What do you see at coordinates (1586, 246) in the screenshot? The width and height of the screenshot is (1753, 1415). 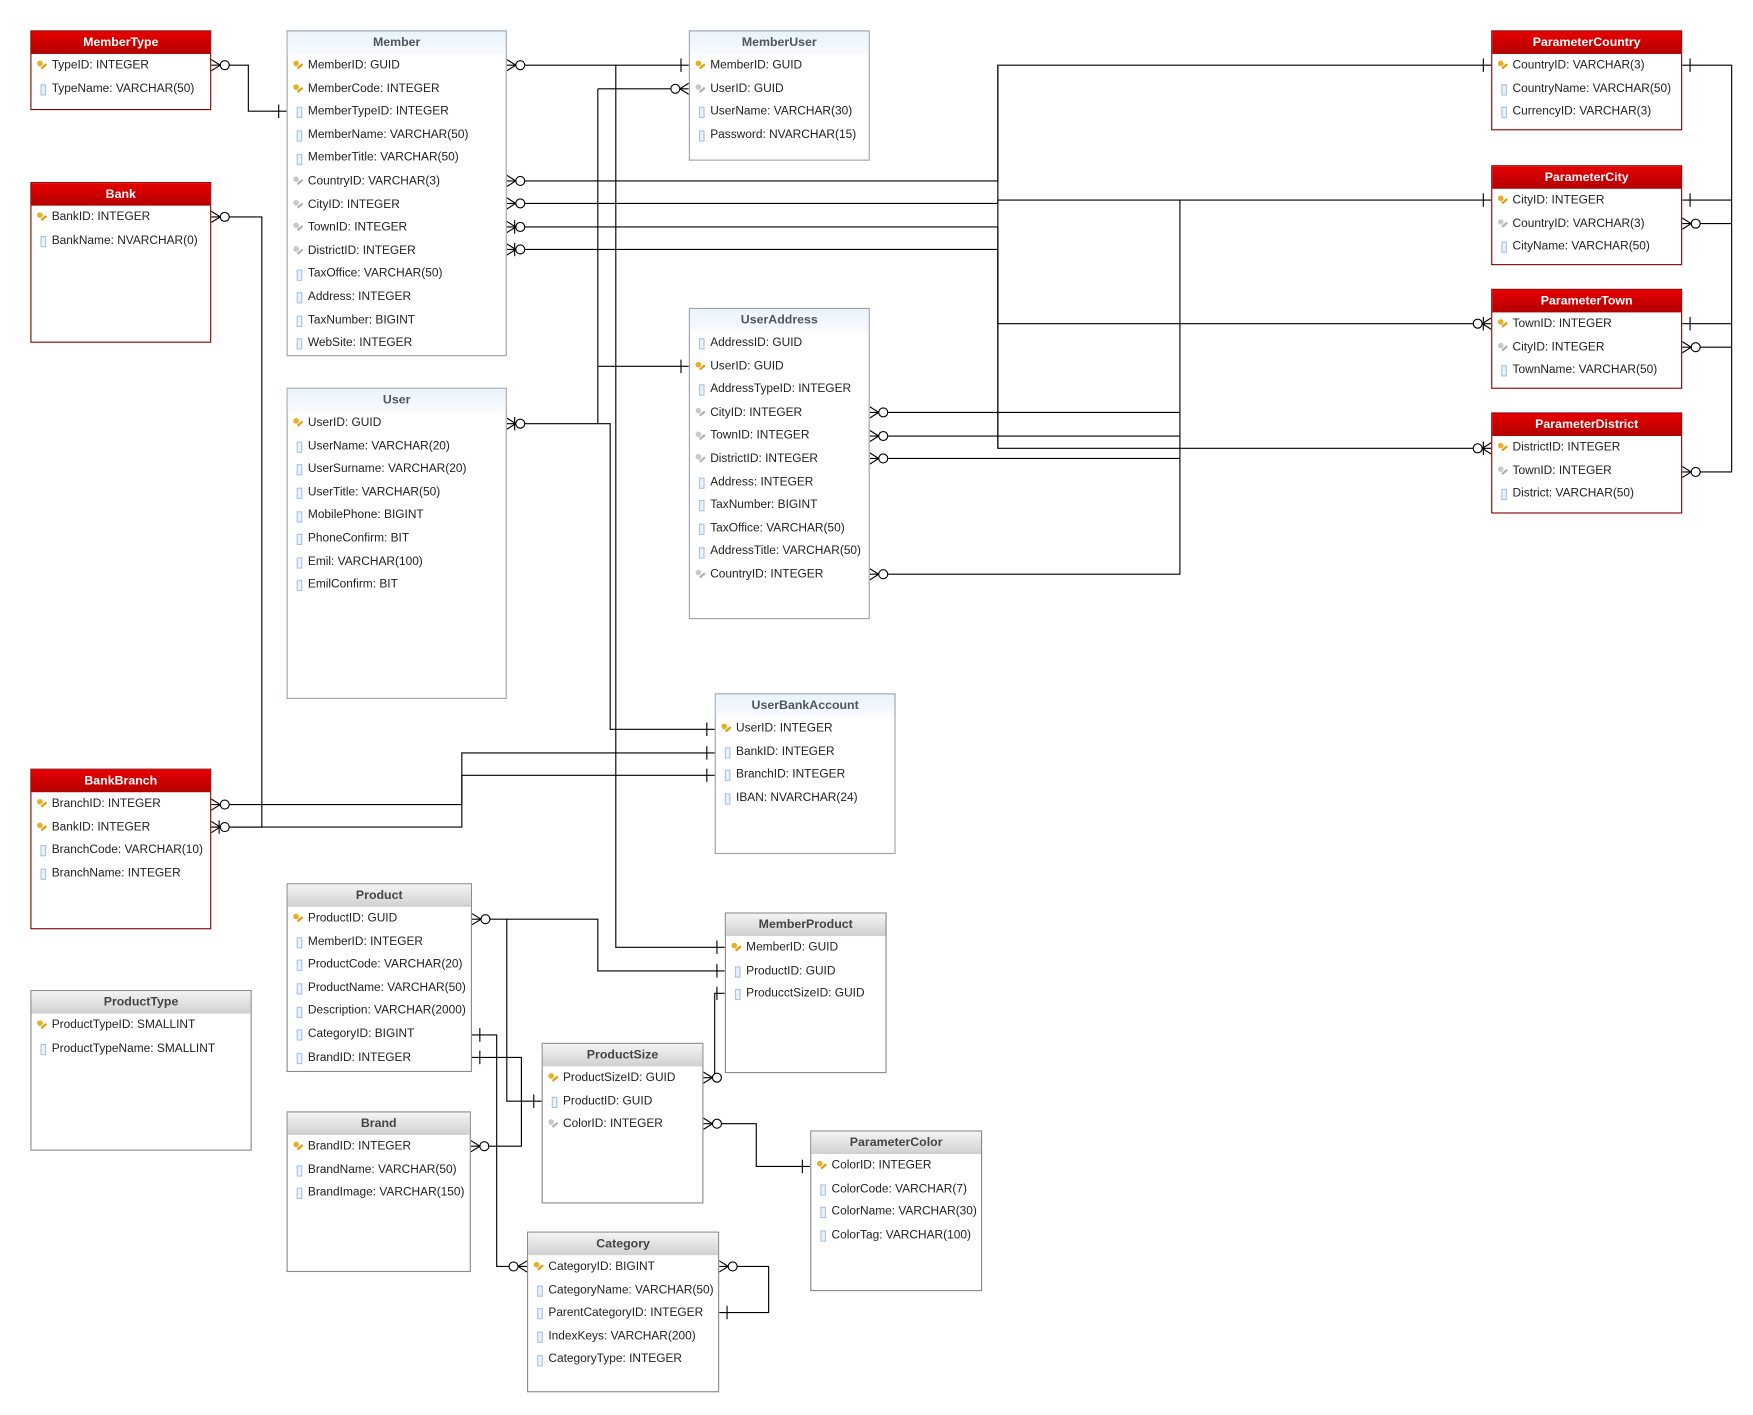 I see `column-row: CityName: VARCHAR(50)` at bounding box center [1586, 246].